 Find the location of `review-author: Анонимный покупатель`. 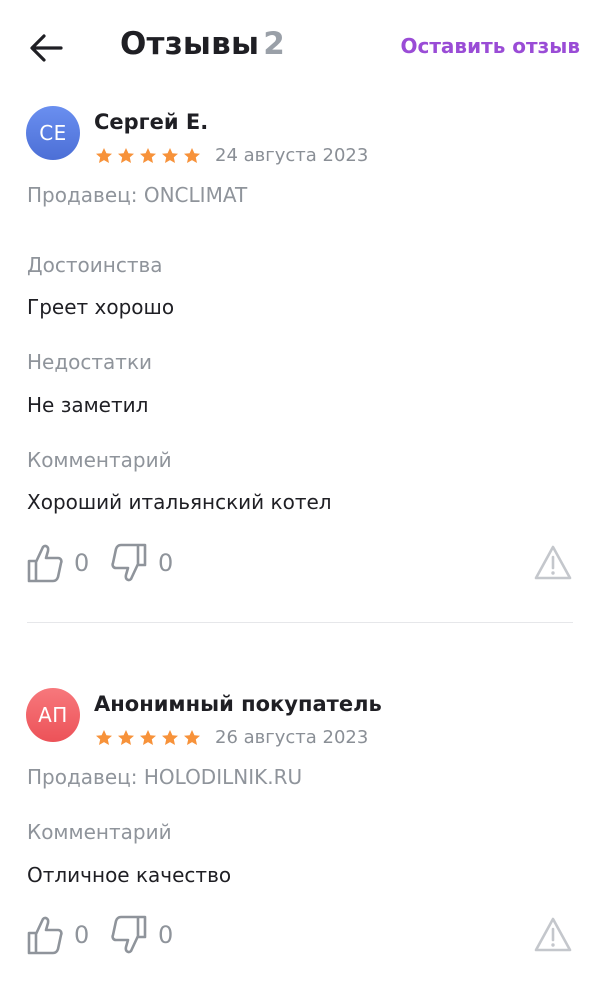

review-author: Анонимный покупатель is located at coordinates (238, 704).